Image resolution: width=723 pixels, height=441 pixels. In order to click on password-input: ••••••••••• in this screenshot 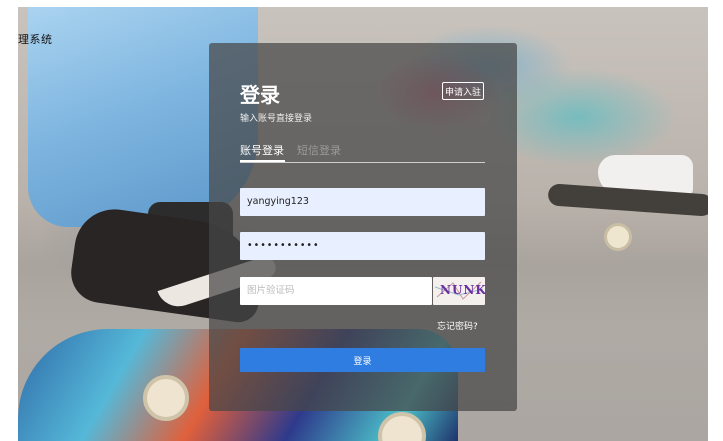, I will do `click(362, 246)`.